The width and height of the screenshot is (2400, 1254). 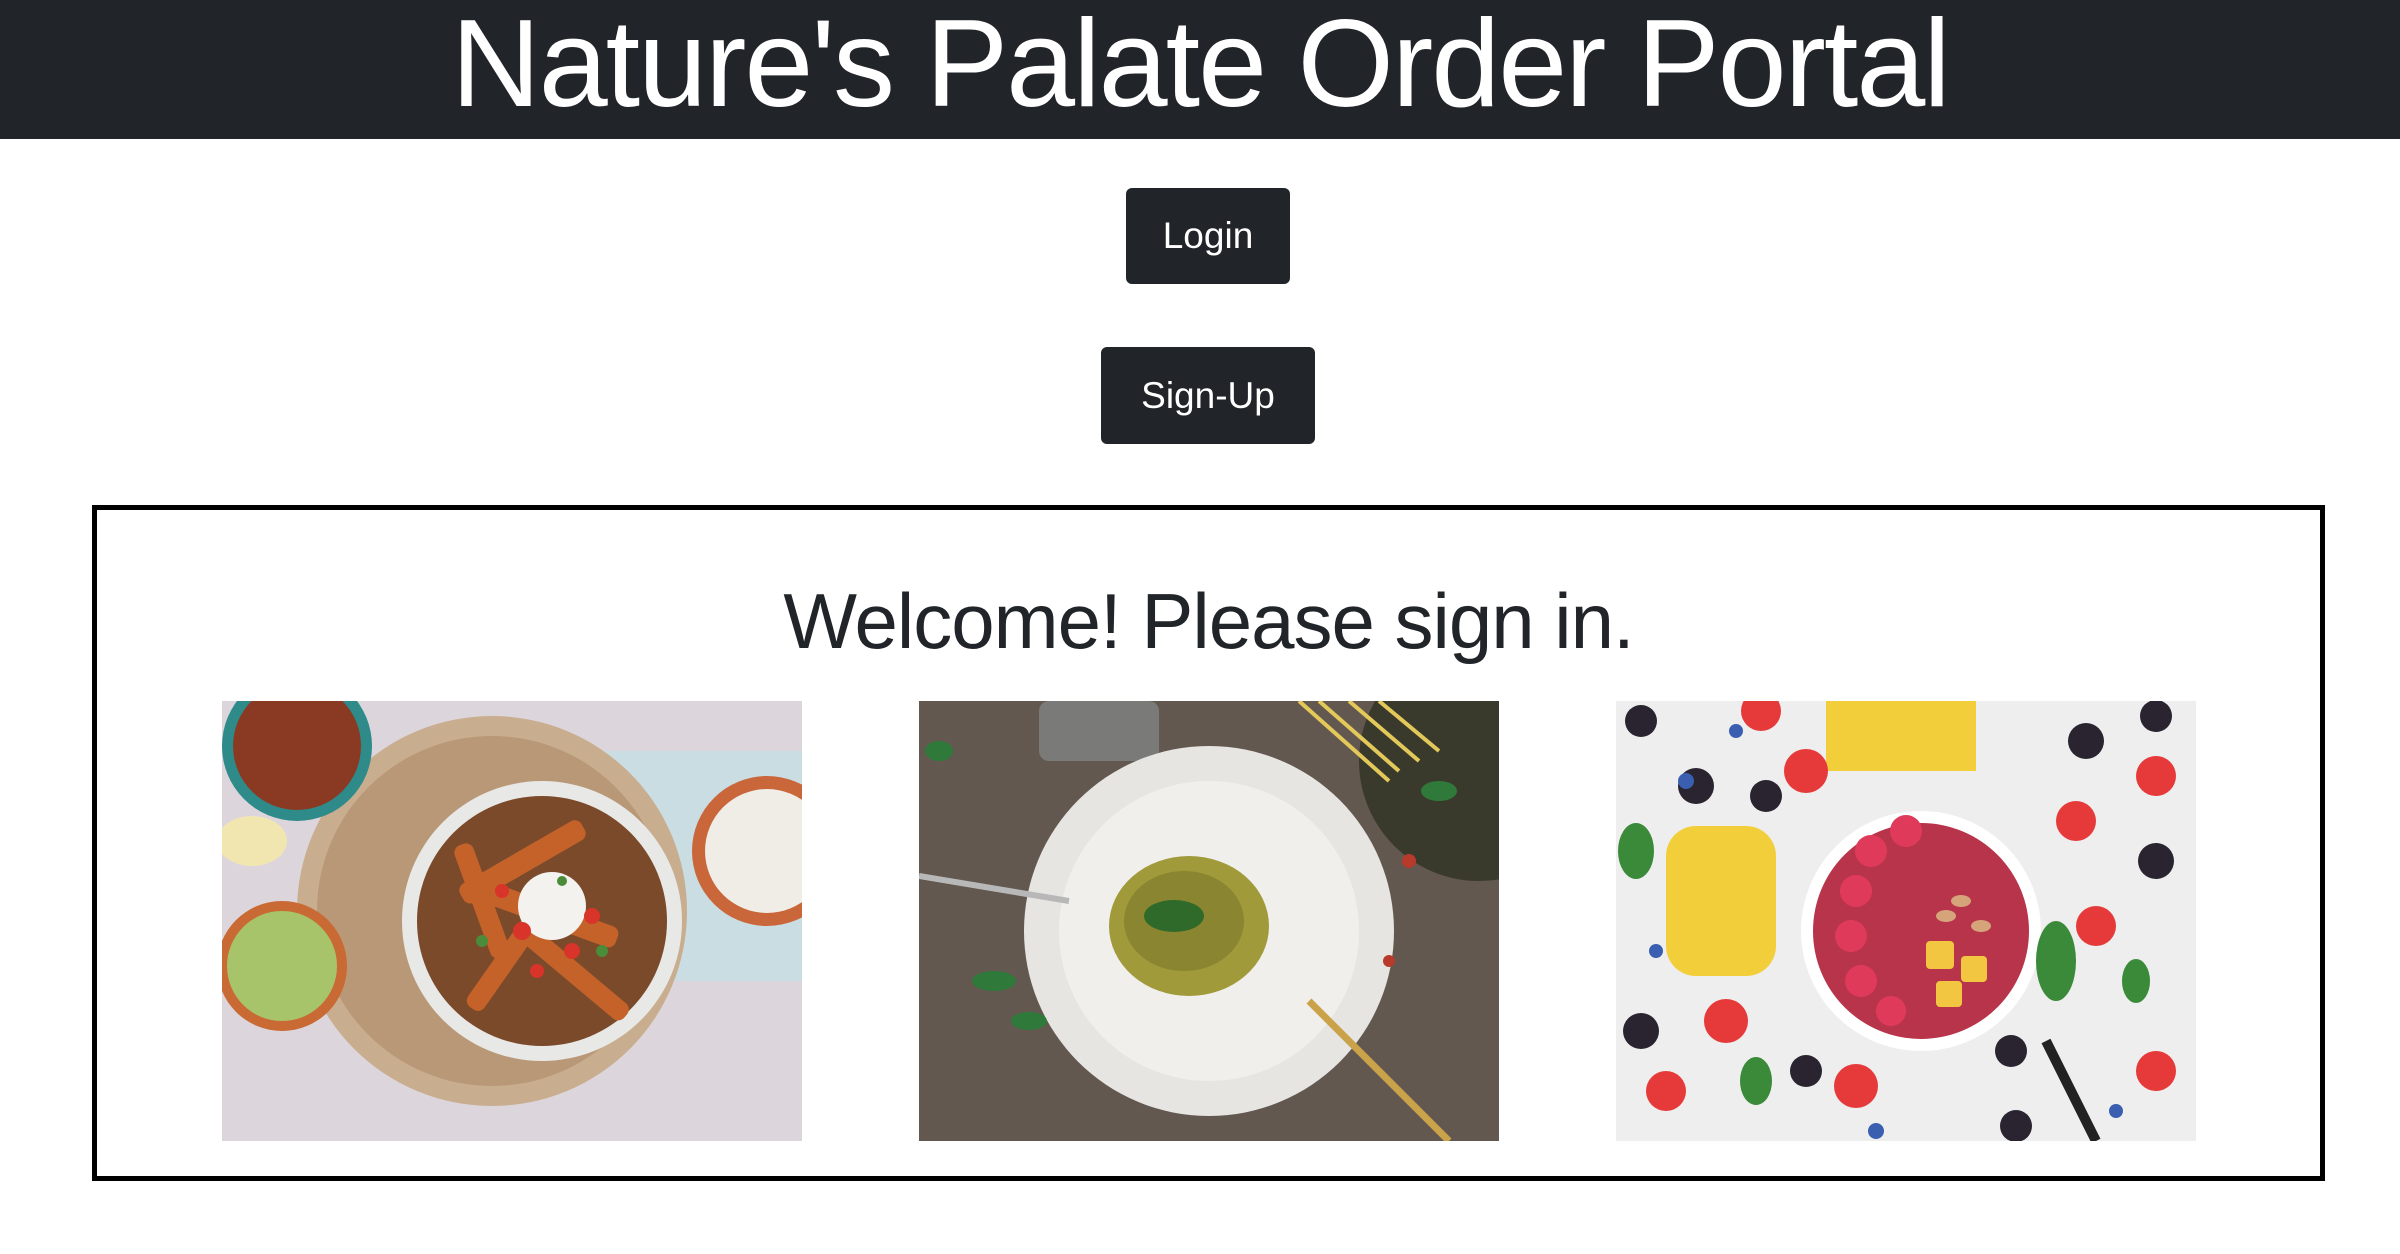 What do you see at coordinates (1208, 395) in the screenshot?
I see `sign-up-button: Sign-Up` at bounding box center [1208, 395].